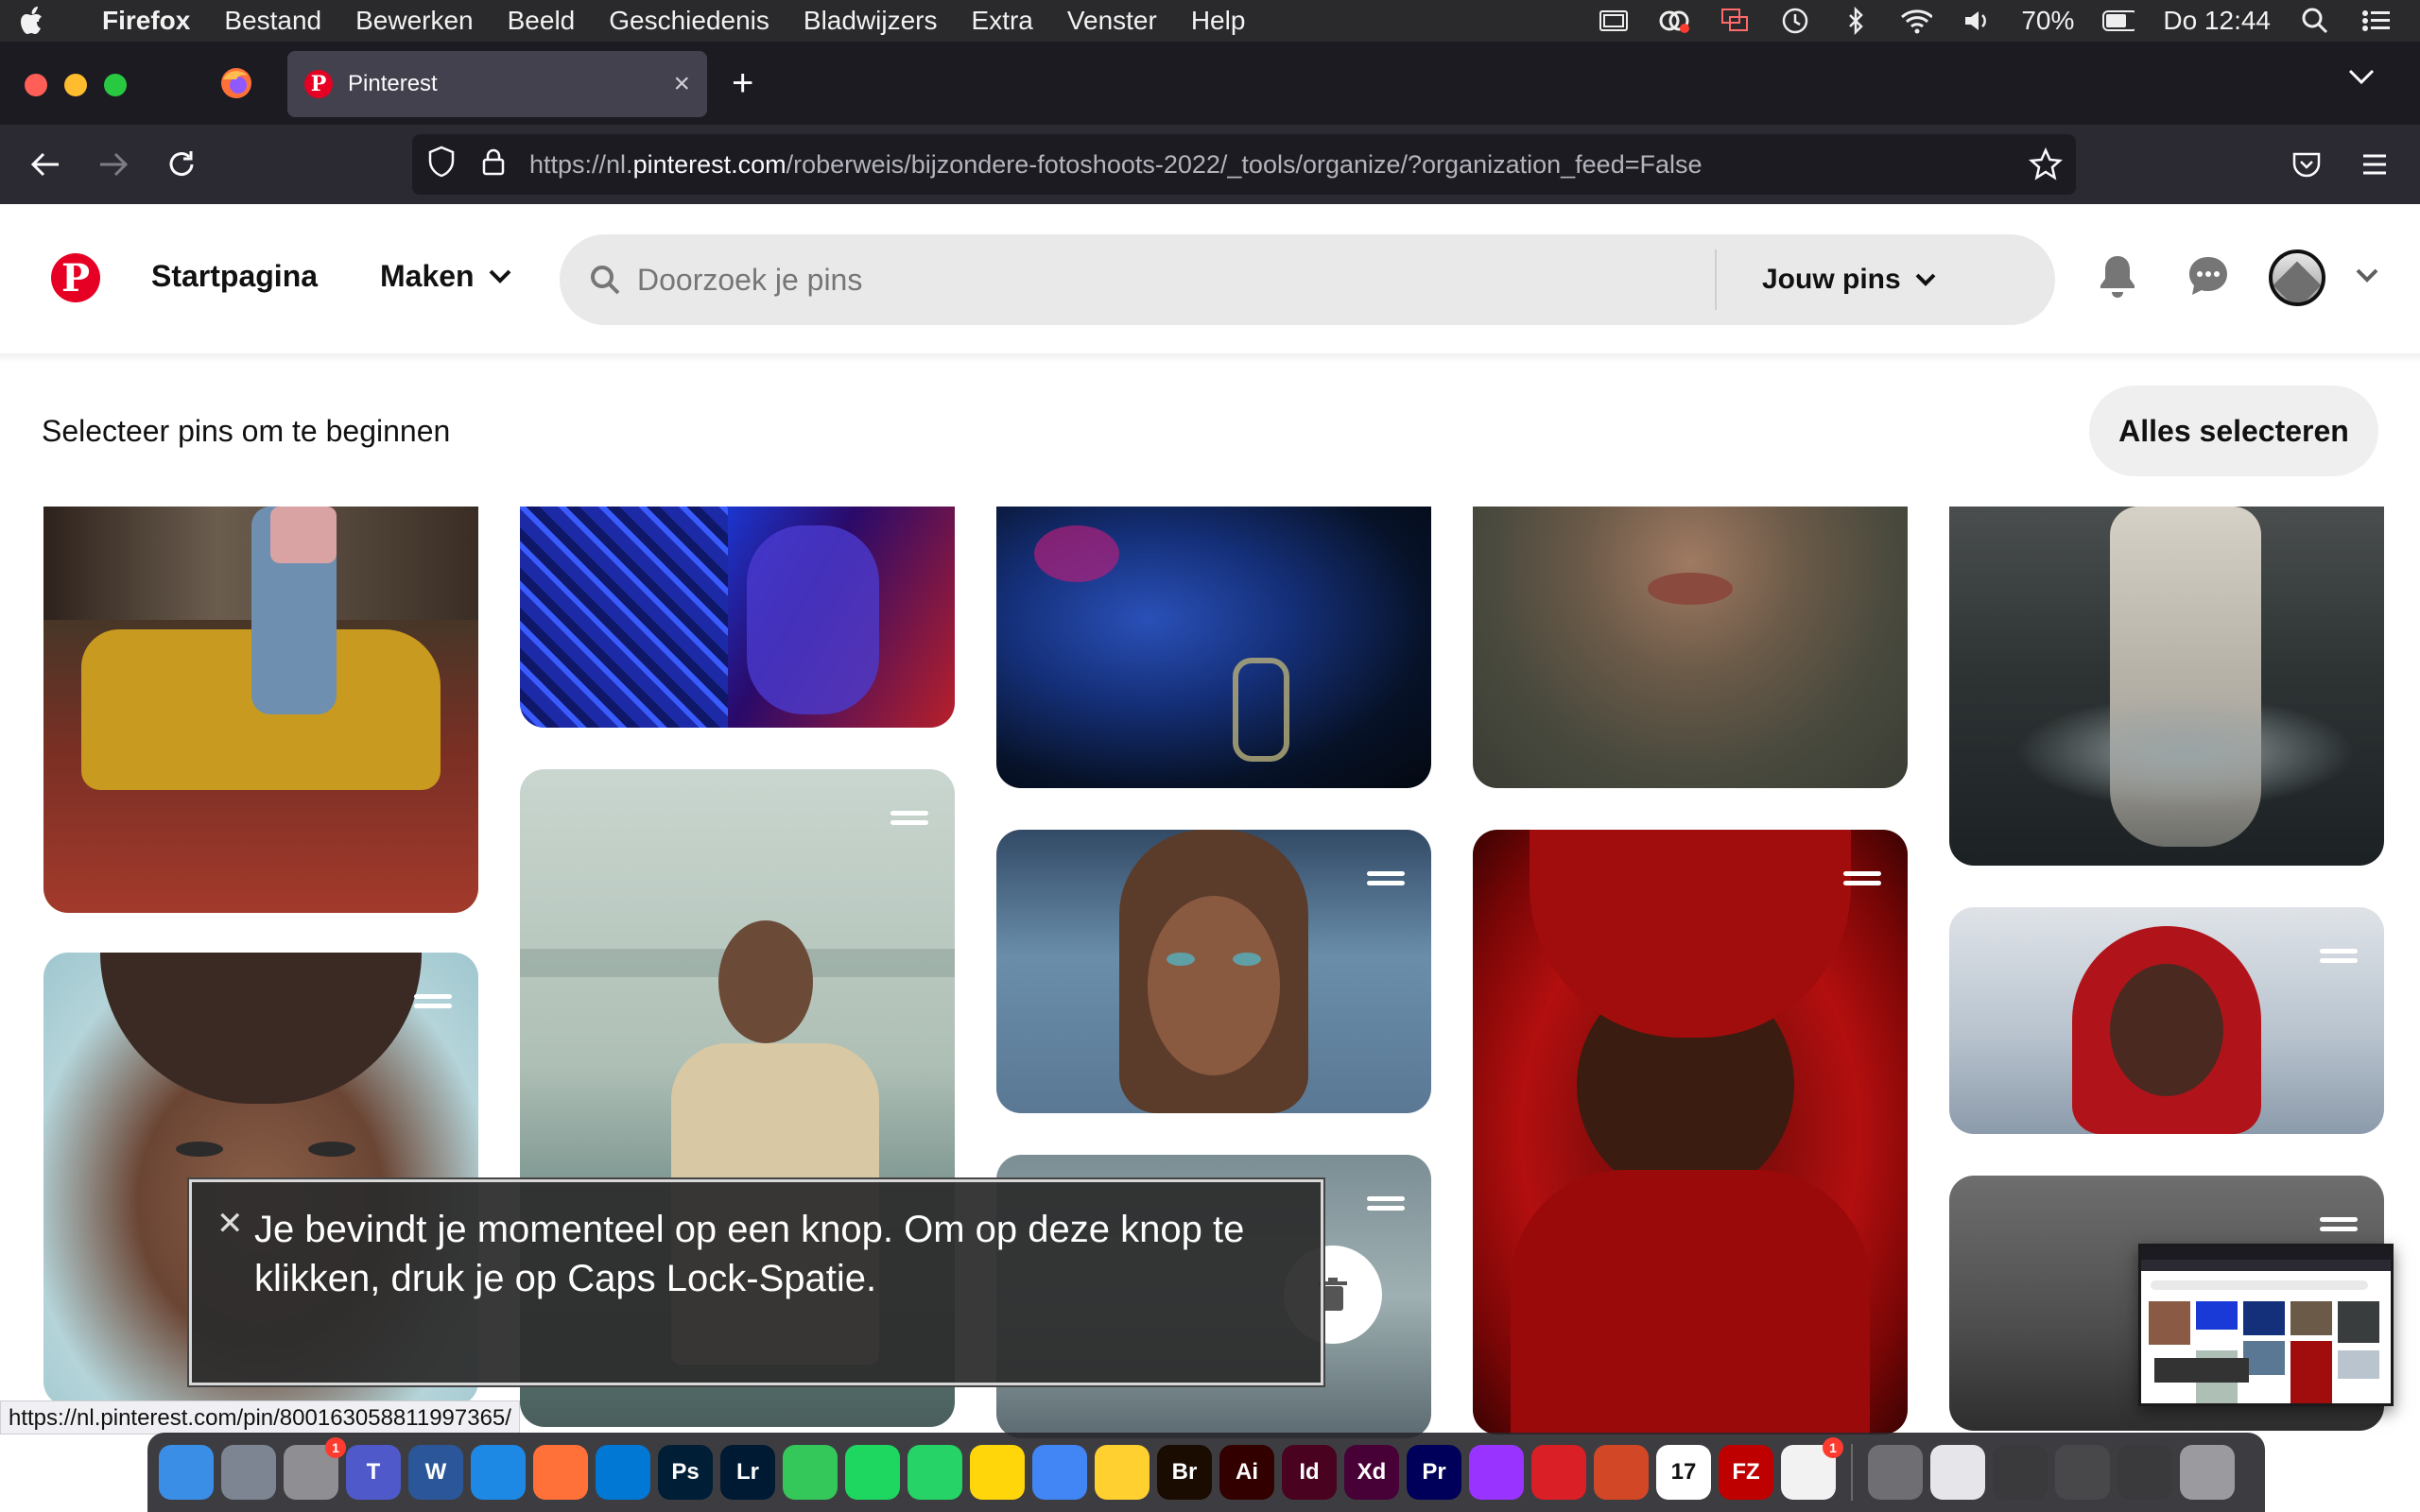 This screenshot has width=2420, height=1512. Describe the element at coordinates (1812, 1468) in the screenshot. I see `dock-reminders-icon: 1` at that location.